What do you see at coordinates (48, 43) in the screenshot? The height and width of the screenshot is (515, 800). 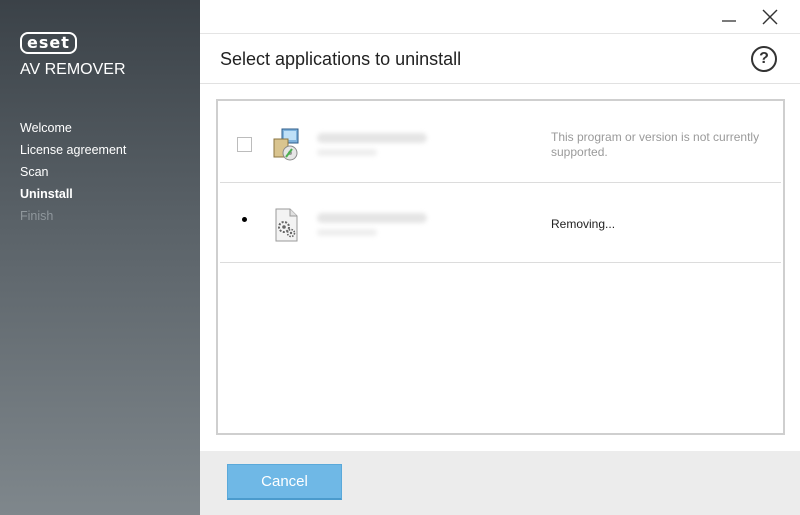 I see `eset-logo: eset` at bounding box center [48, 43].